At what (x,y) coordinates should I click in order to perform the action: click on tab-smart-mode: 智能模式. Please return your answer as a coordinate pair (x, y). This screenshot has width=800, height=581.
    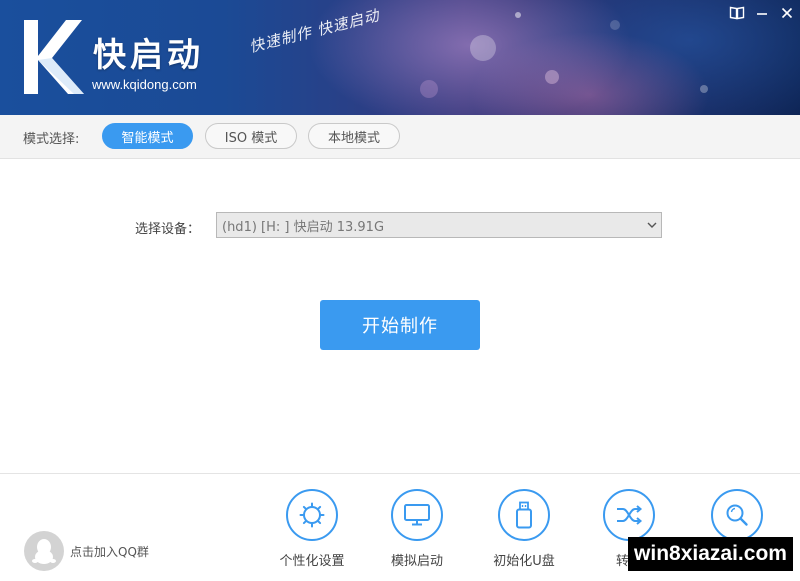
    Looking at the image, I should click on (147, 136).